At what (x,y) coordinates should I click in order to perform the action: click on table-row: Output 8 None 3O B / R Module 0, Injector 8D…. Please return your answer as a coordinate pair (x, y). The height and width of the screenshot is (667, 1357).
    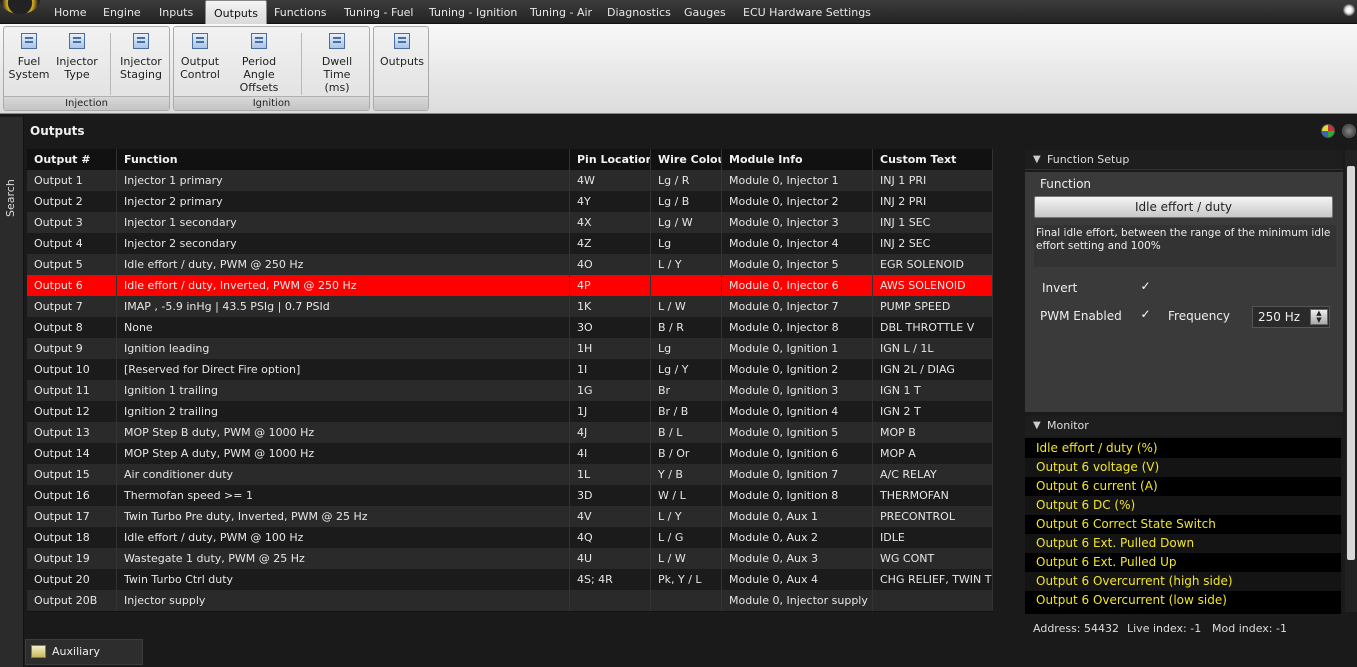
    Looking at the image, I should click on (510, 327).